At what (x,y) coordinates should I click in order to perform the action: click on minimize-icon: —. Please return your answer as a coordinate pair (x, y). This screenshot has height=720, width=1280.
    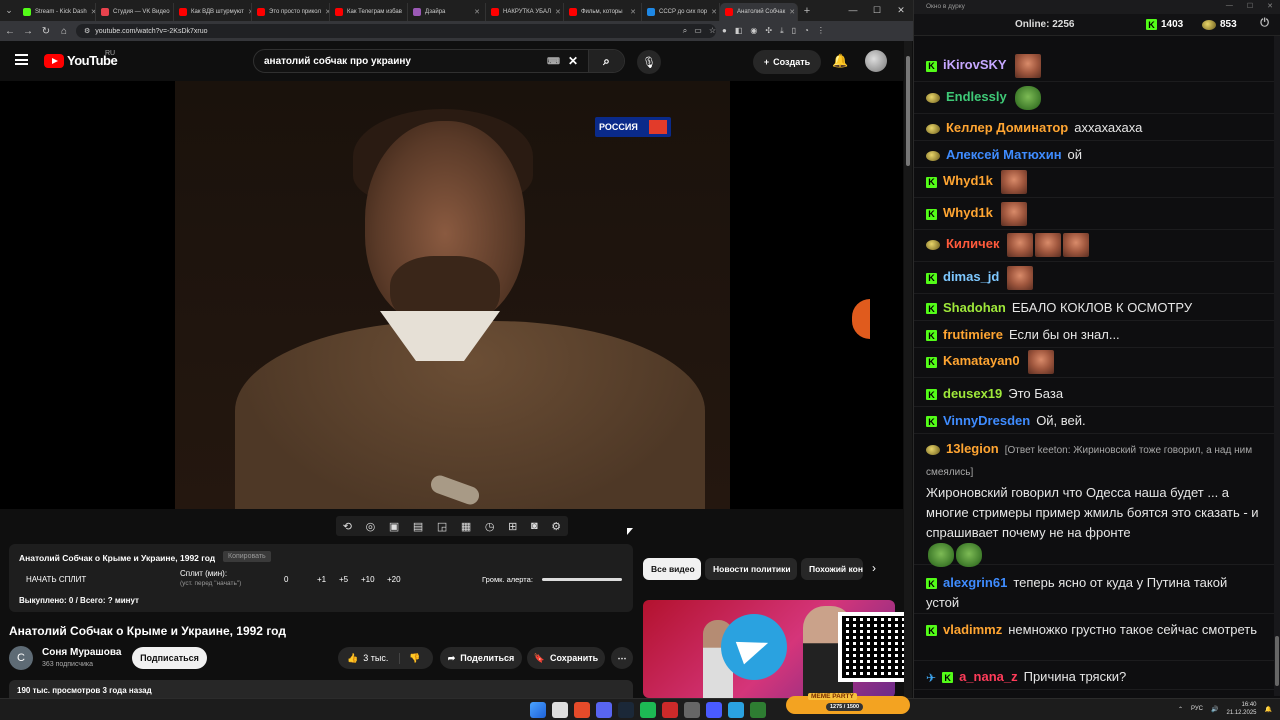
    Looking at the image, I should click on (1229, 6).